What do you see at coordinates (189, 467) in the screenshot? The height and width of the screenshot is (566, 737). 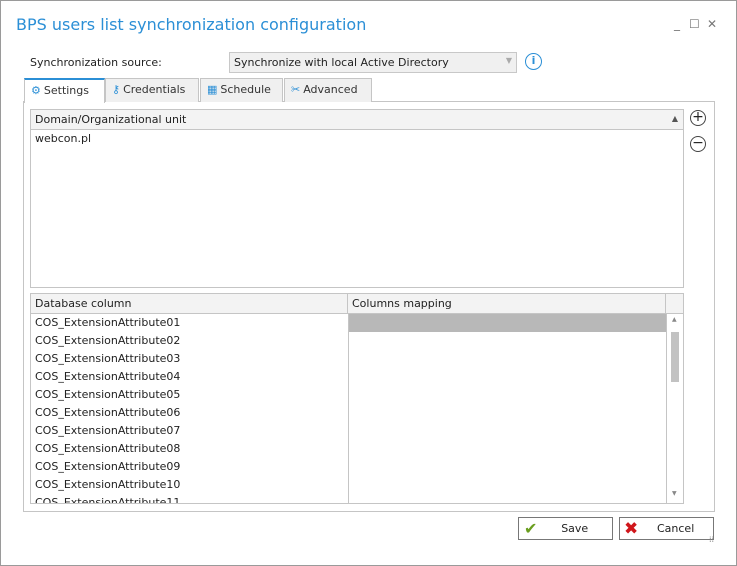 I see `table-row: COS_ExtensionAttribute09` at bounding box center [189, 467].